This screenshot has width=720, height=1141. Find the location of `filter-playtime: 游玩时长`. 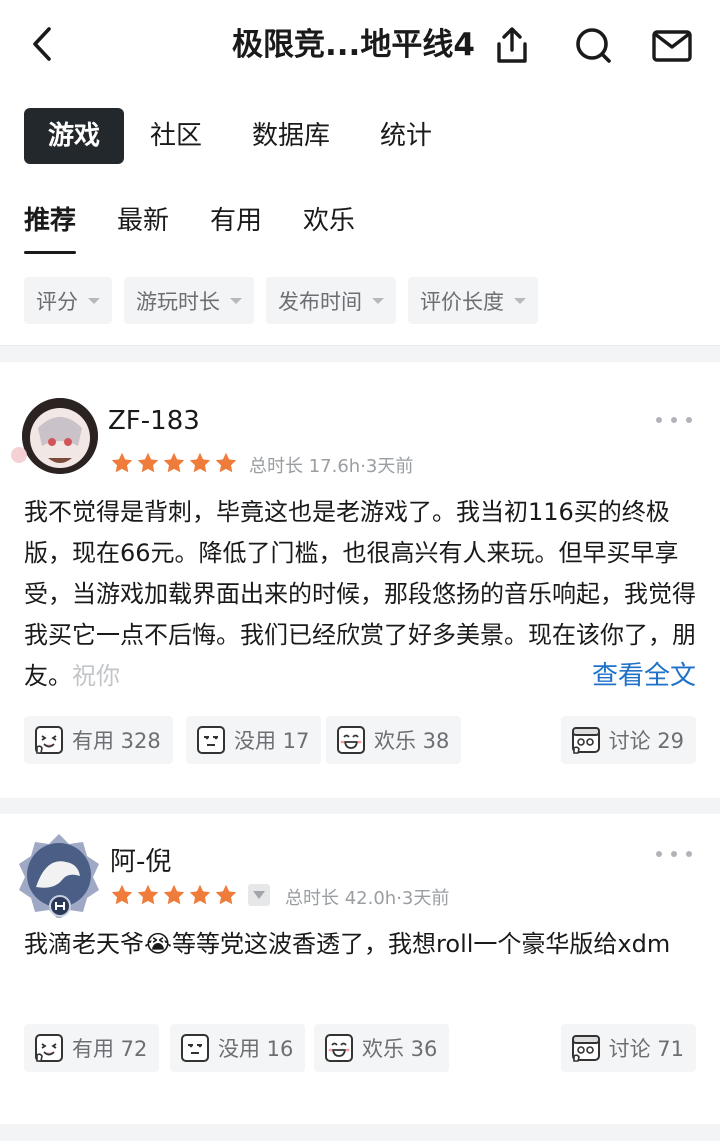

filter-playtime: 游玩时长 is located at coordinates (189, 300).